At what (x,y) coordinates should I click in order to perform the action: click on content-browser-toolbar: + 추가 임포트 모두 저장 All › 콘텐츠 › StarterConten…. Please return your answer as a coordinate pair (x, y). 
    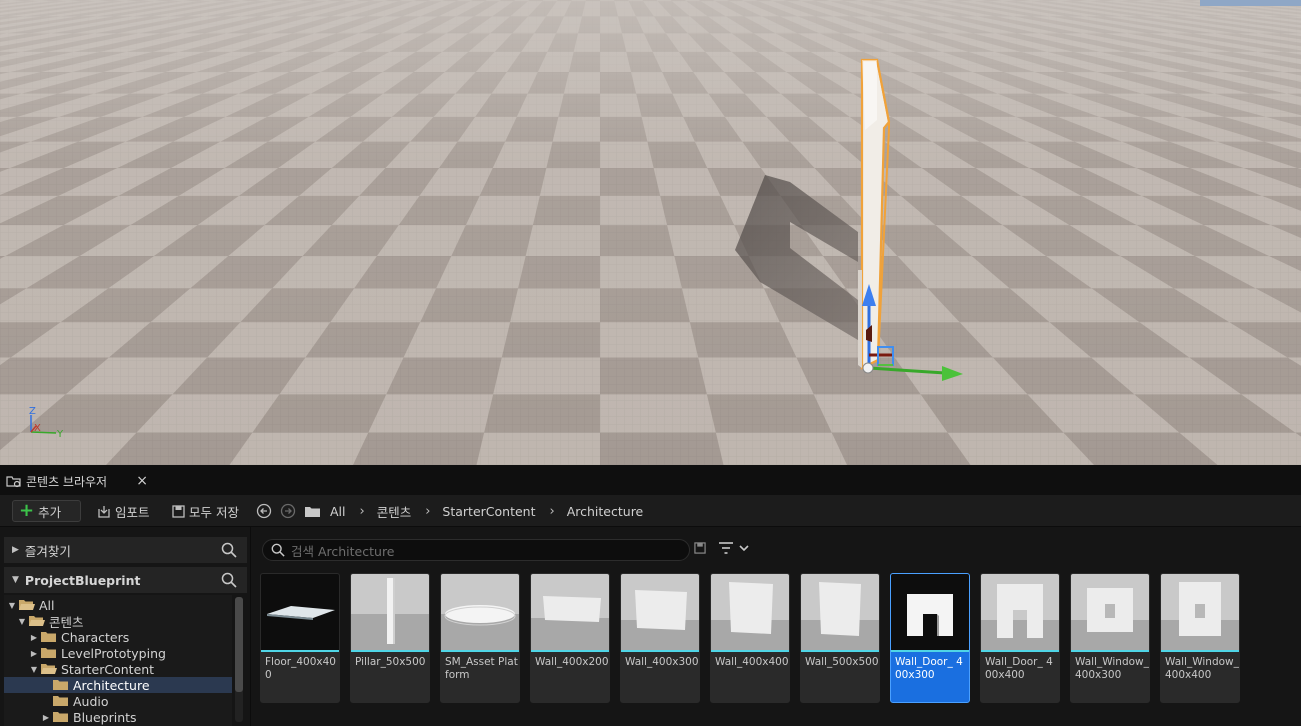
    Looking at the image, I should click on (650, 511).